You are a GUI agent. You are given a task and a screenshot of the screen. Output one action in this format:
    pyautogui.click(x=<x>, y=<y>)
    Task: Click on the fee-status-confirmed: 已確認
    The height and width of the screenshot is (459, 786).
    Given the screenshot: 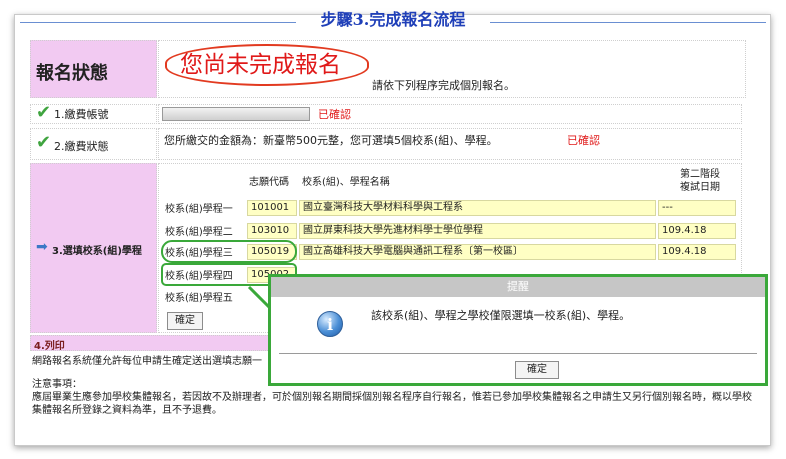 What is the action you would take?
    pyautogui.click(x=583, y=140)
    